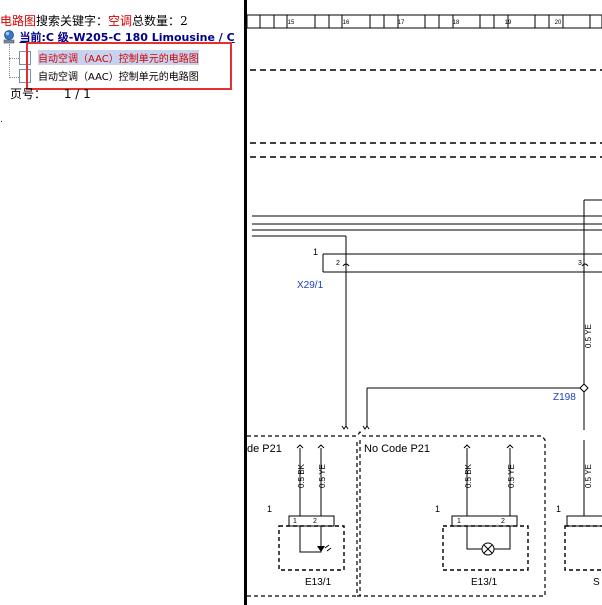  Describe the element at coordinates (346, 23) in the screenshot. I see `column-number: 16` at that location.